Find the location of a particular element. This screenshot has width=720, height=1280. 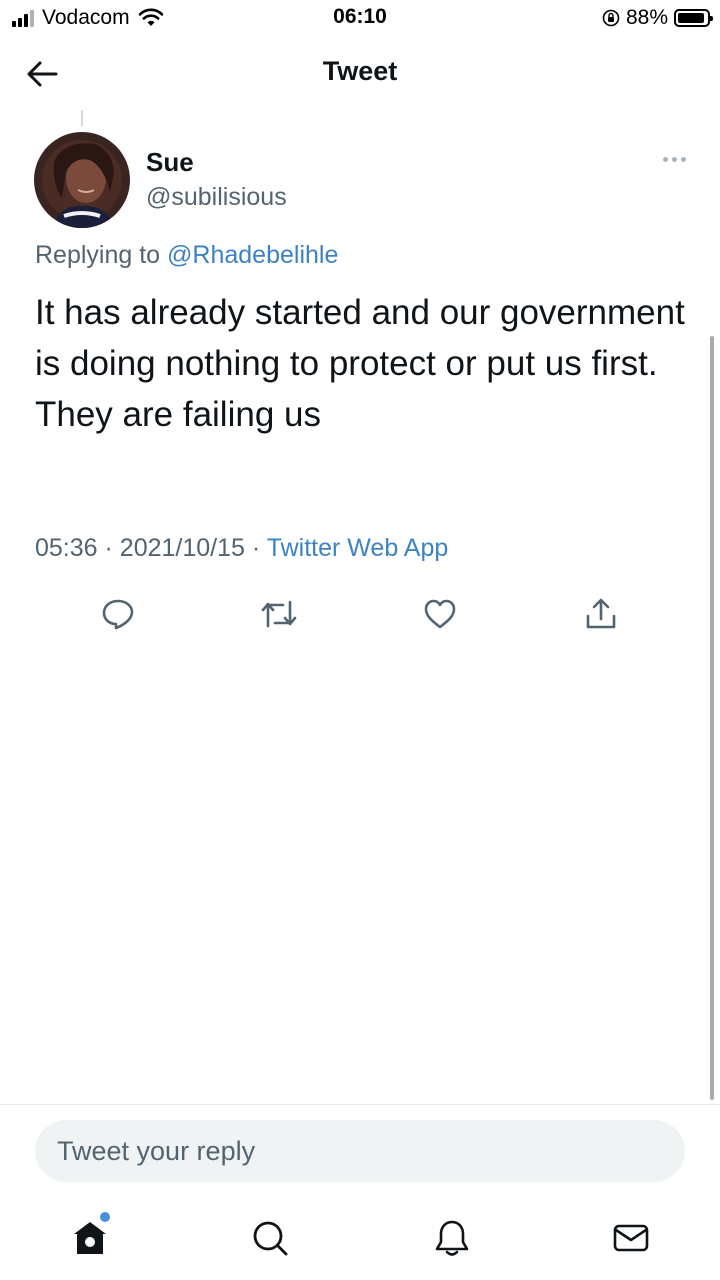

status-right: 88% is located at coordinates (657, 18).